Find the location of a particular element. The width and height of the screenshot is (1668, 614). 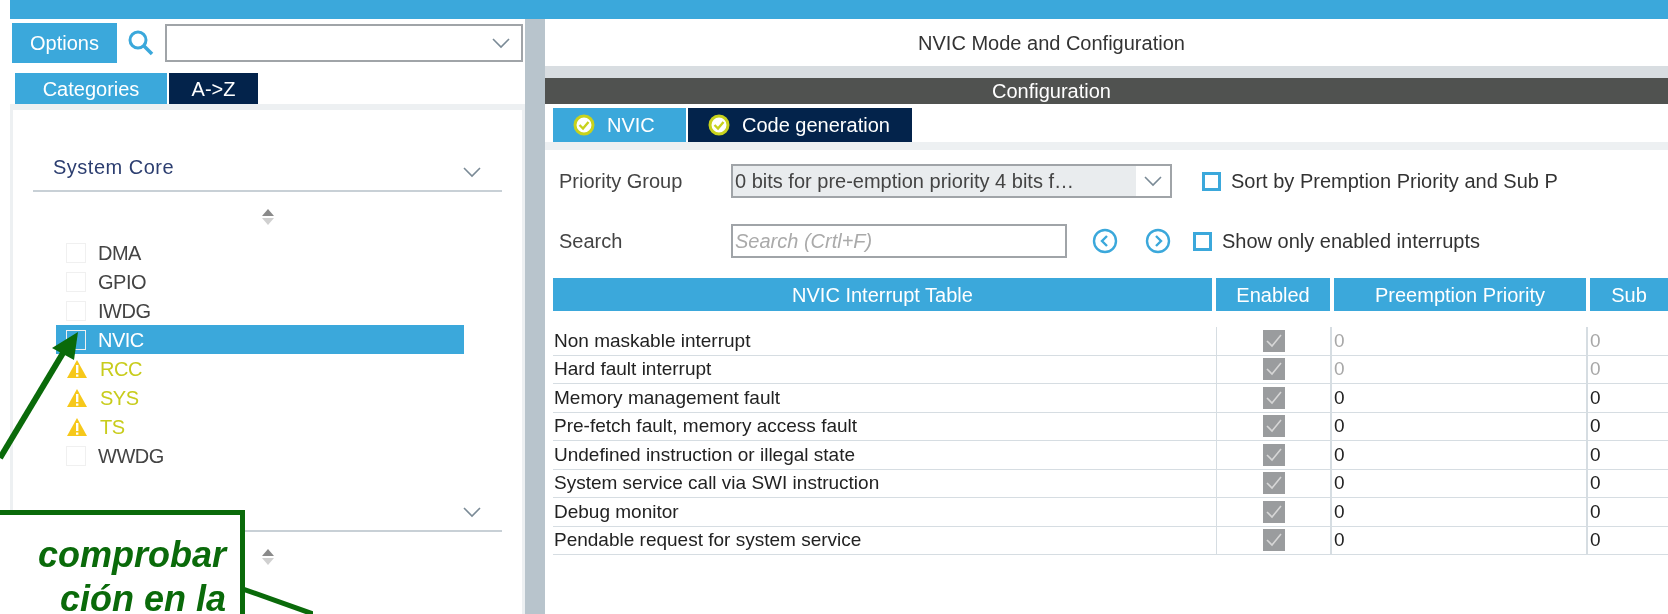

checkbox-option: Sort by Premption Priority and Sub P is located at coordinates (1380, 181).